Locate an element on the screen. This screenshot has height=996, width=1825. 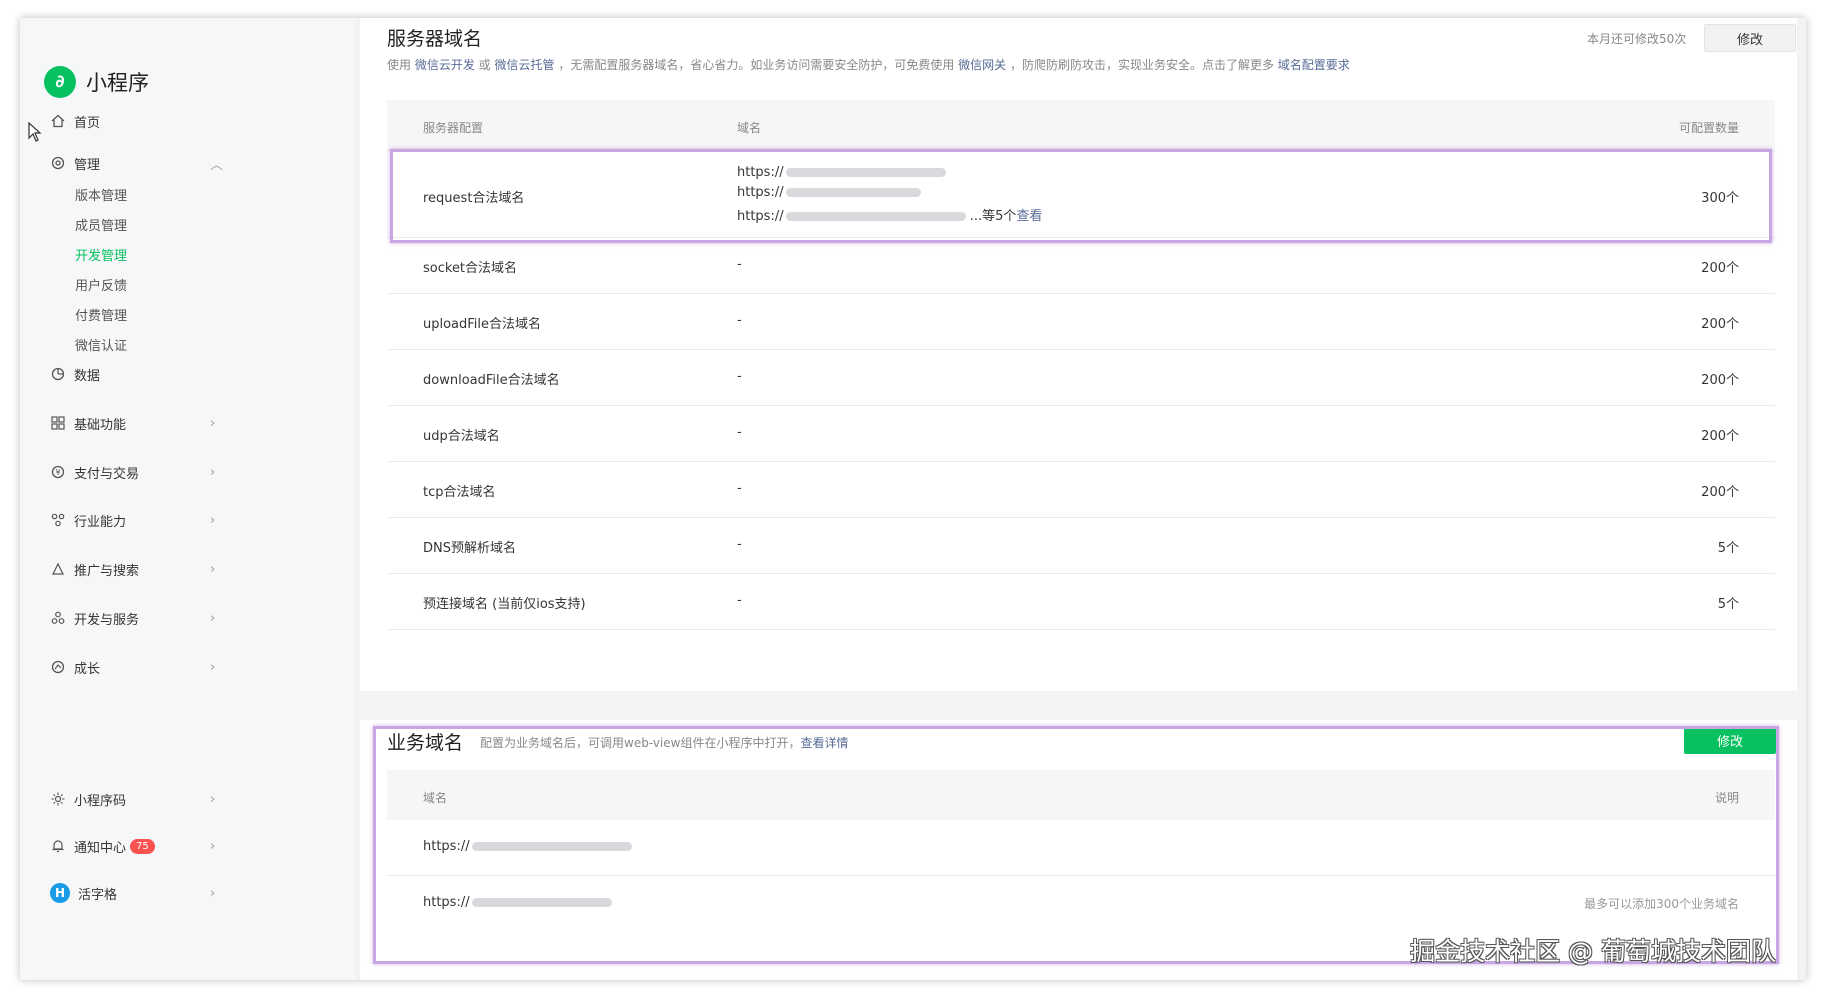
sidebar-item-label: 小程序码 is located at coordinates (100, 801).